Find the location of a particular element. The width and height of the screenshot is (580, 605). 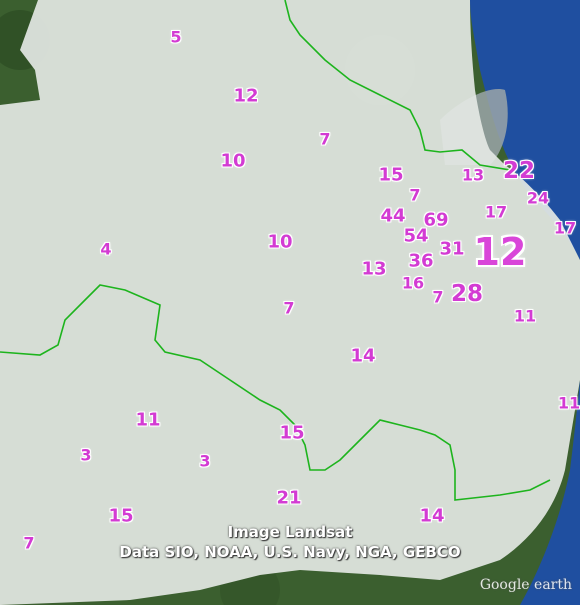

map-label: 16 is located at coordinates (413, 283).